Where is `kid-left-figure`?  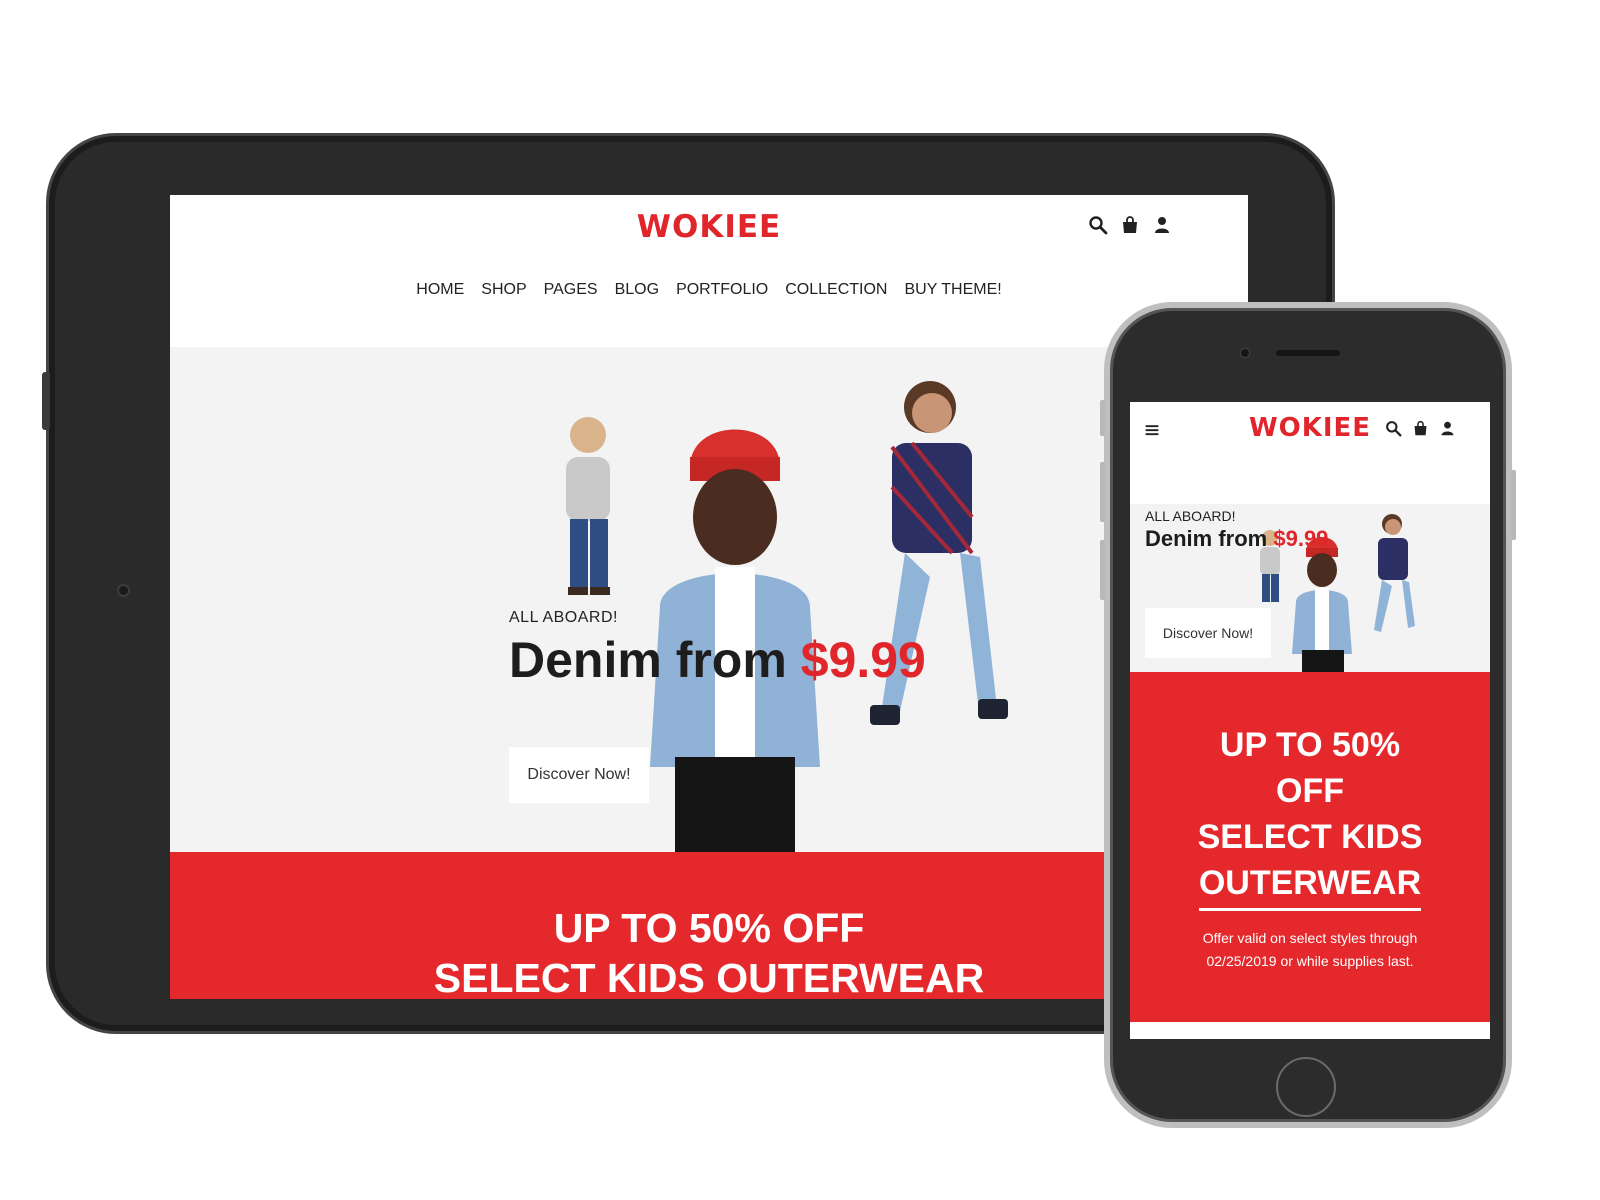
kid-left-figure is located at coordinates (588, 506).